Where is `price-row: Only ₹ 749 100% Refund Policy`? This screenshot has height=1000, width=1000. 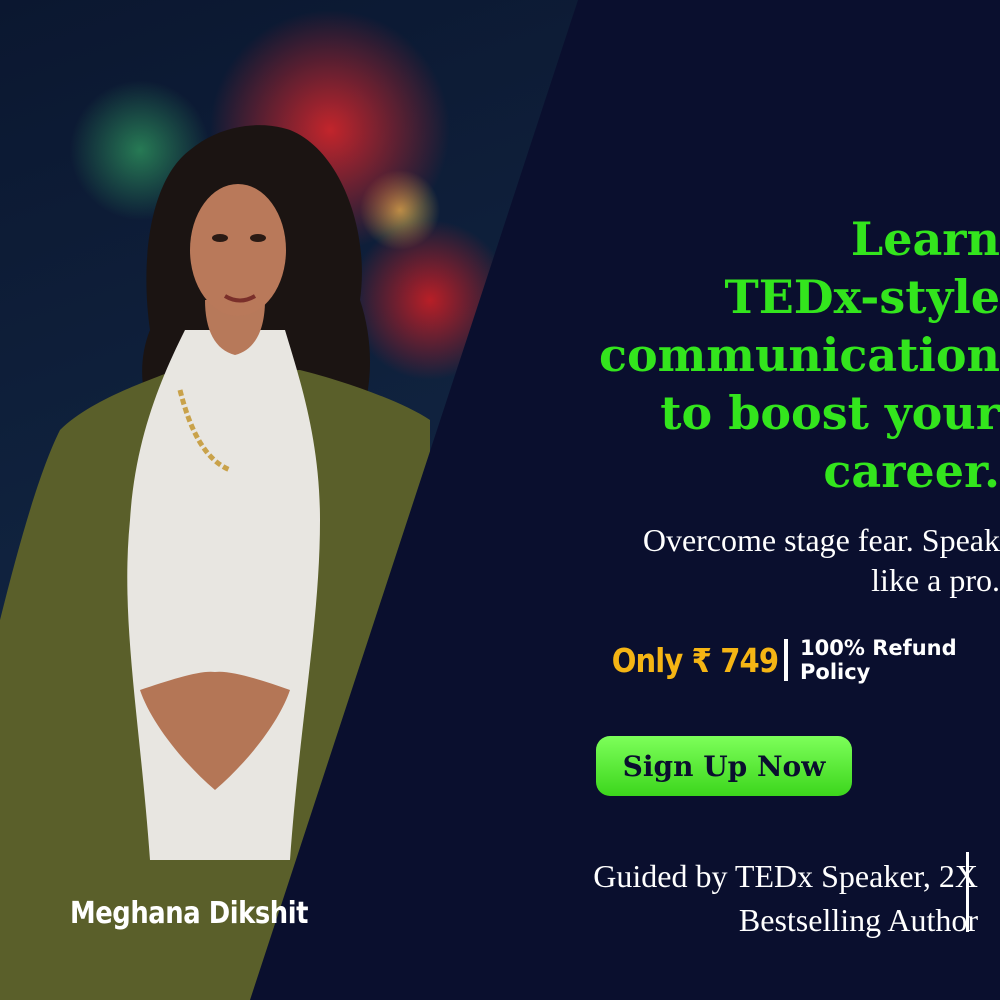
price-row: Only ₹ 749 100% Refund Policy is located at coordinates (787, 660).